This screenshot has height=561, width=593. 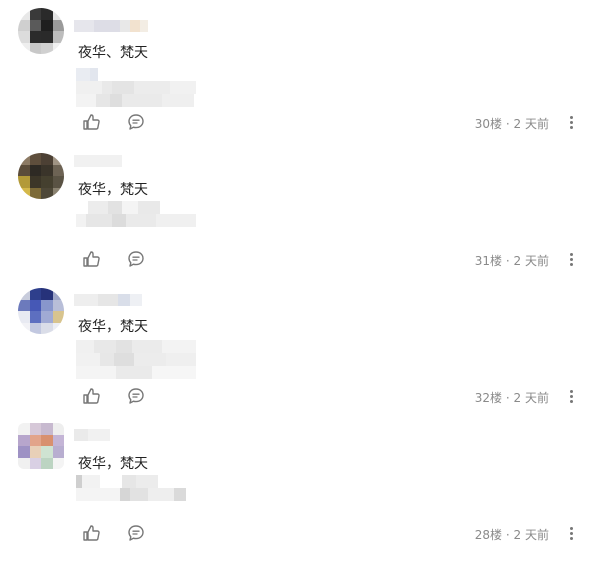 I want to click on comment-text: 夜华、梵天, so click(x=113, y=53).